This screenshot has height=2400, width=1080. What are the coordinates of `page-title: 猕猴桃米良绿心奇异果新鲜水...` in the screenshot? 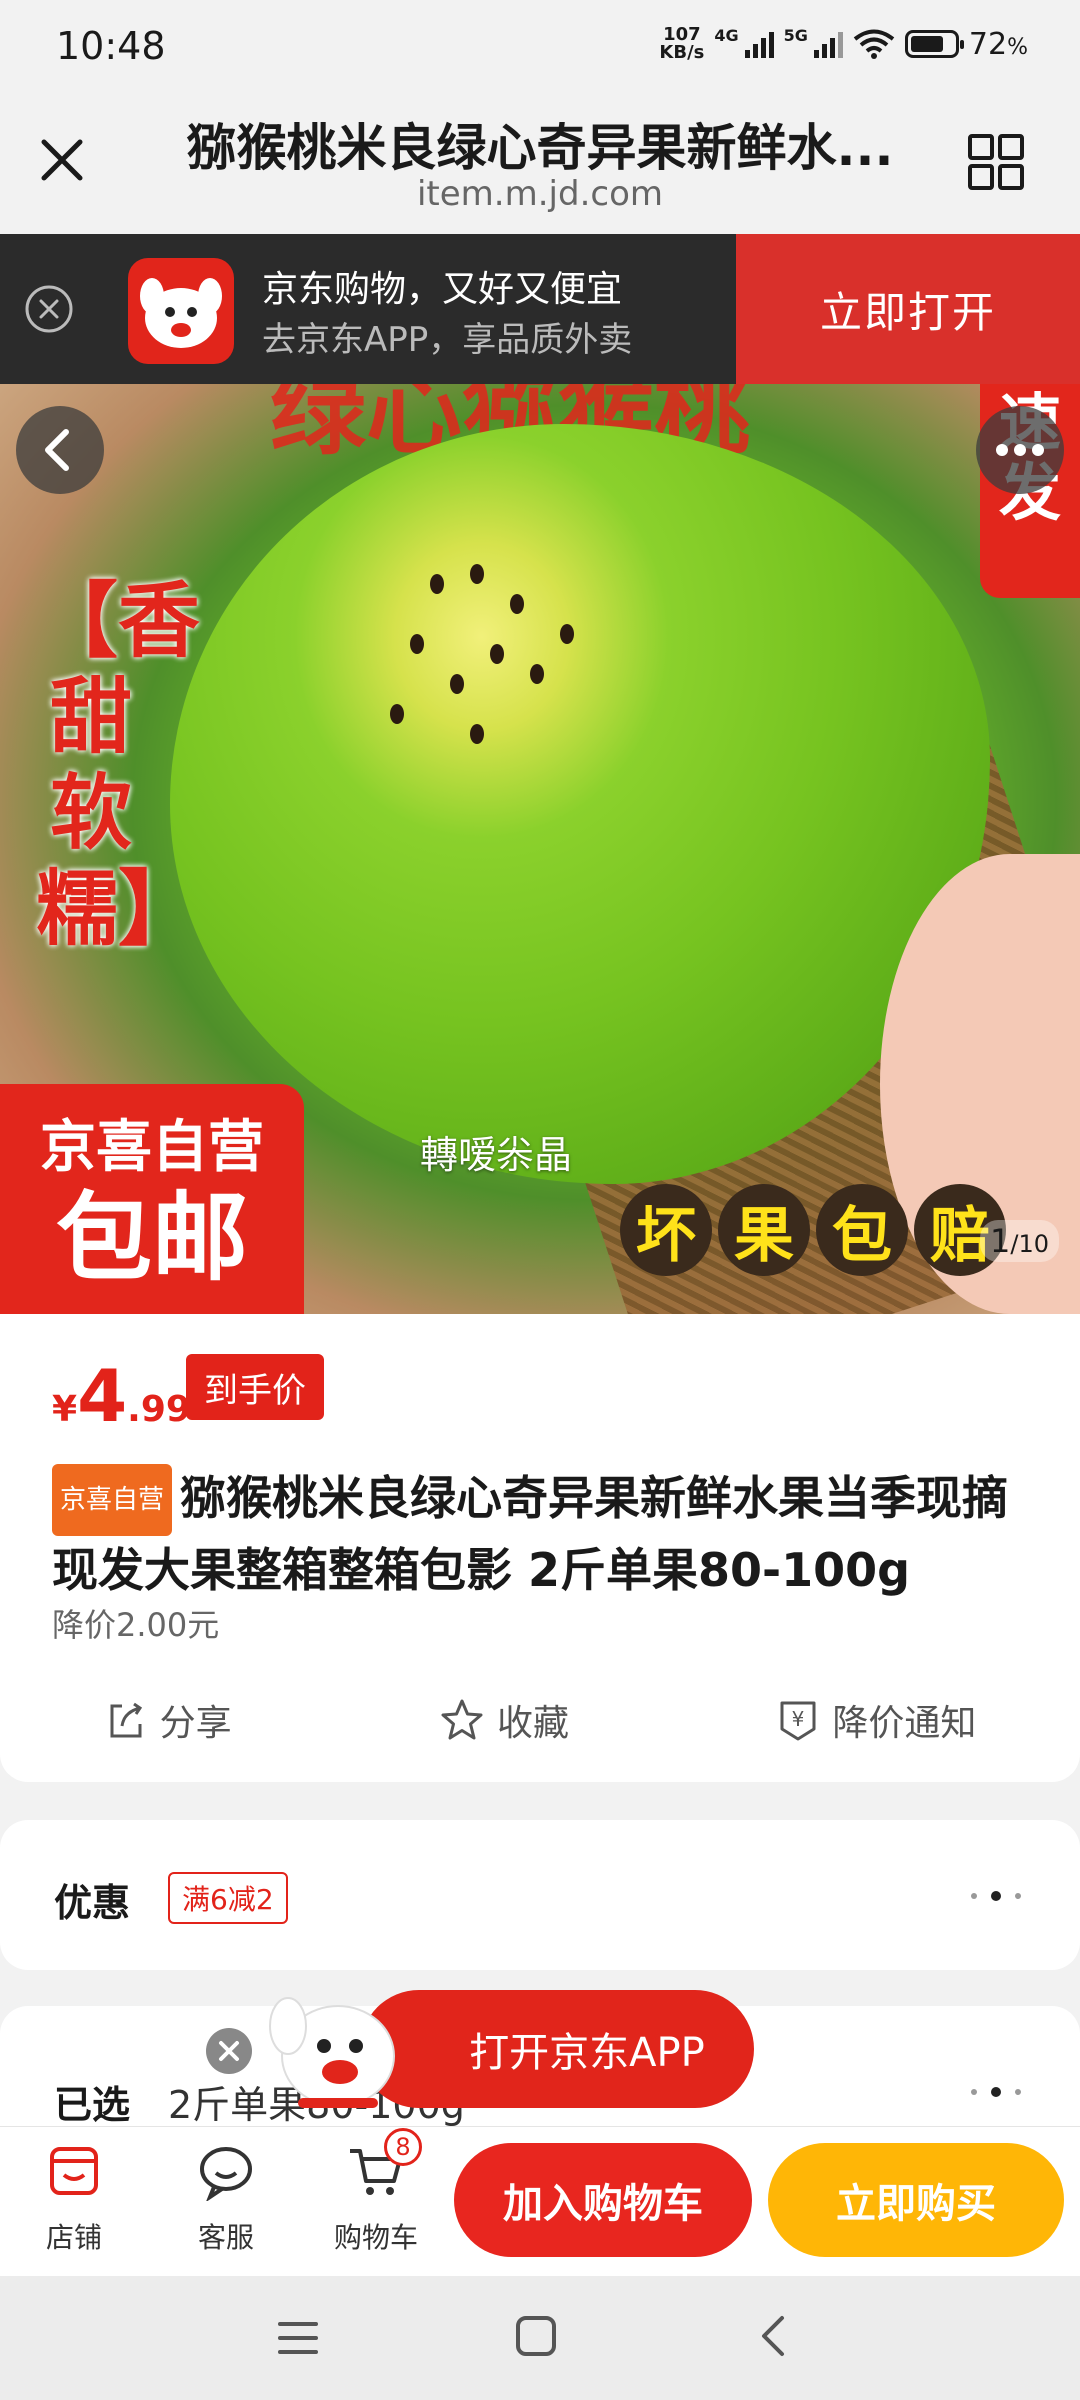 It's located at (540, 148).